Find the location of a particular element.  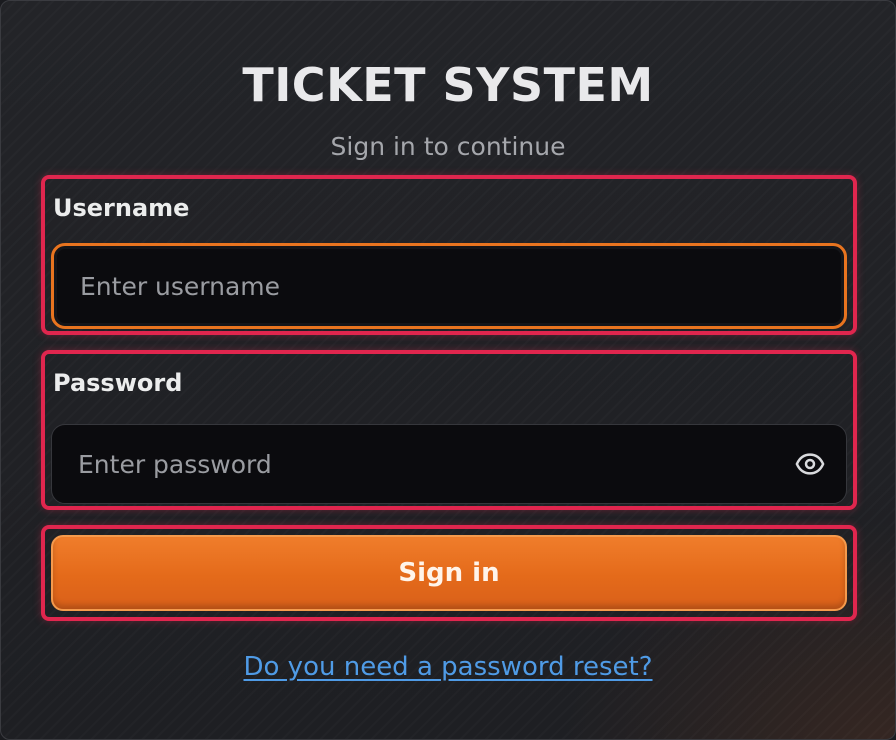

page-subtitle: Sign in to continue is located at coordinates (448, 146).